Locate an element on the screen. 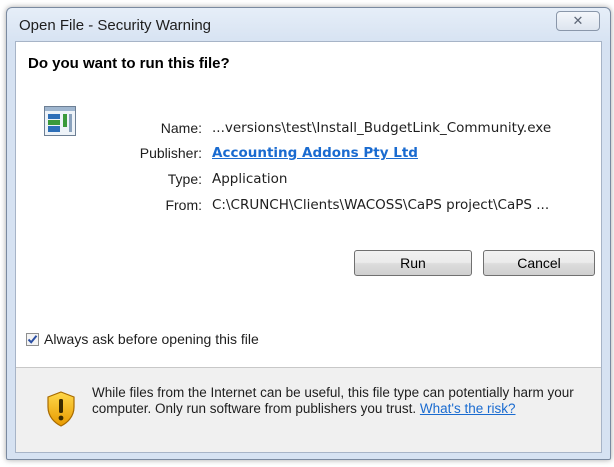 The width and height of the screenshot is (614, 467). from-label: From: is located at coordinates (183, 205).